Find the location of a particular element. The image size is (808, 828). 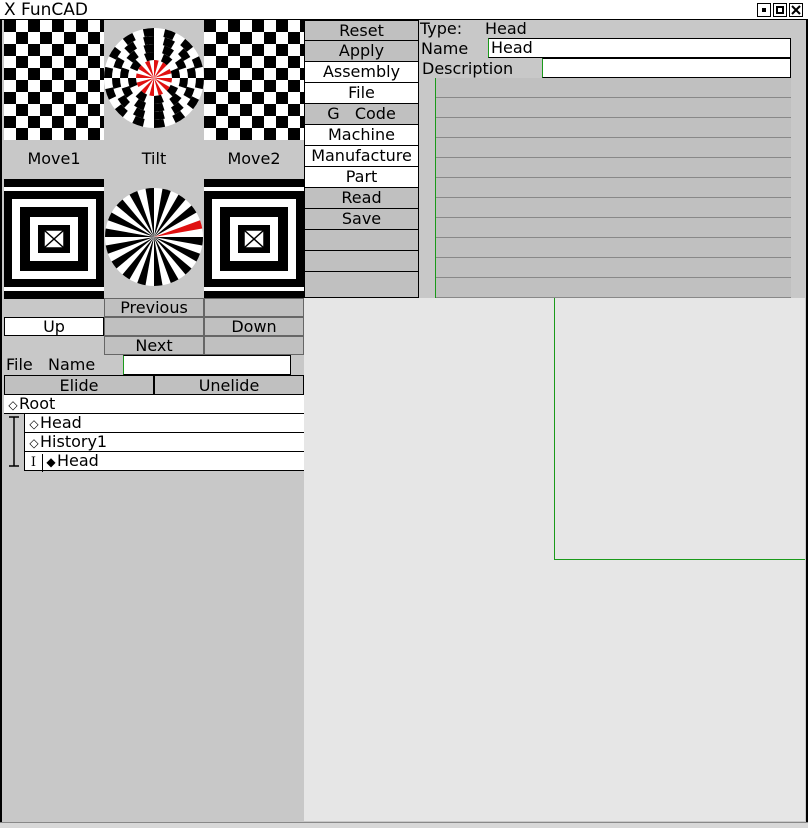

frame-right-icon is located at coordinates (254, 239).